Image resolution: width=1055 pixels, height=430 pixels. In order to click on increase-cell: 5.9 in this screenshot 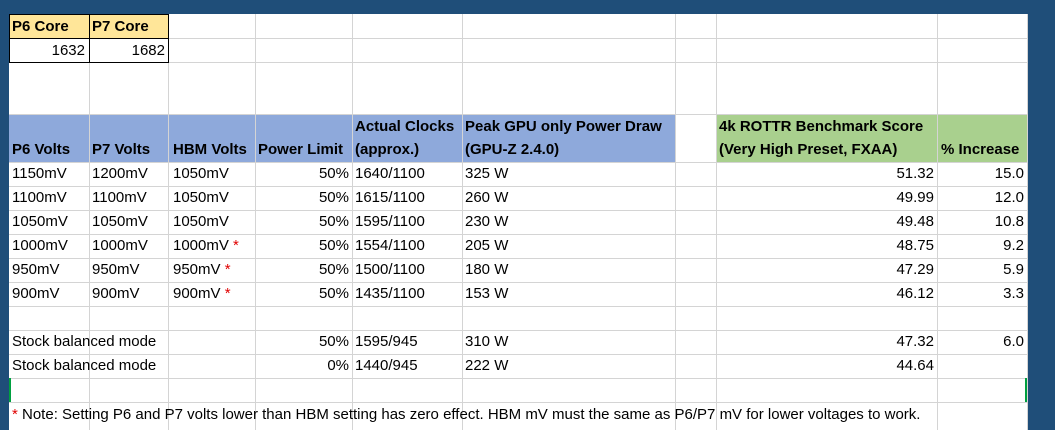, I will do `click(981, 270)`.